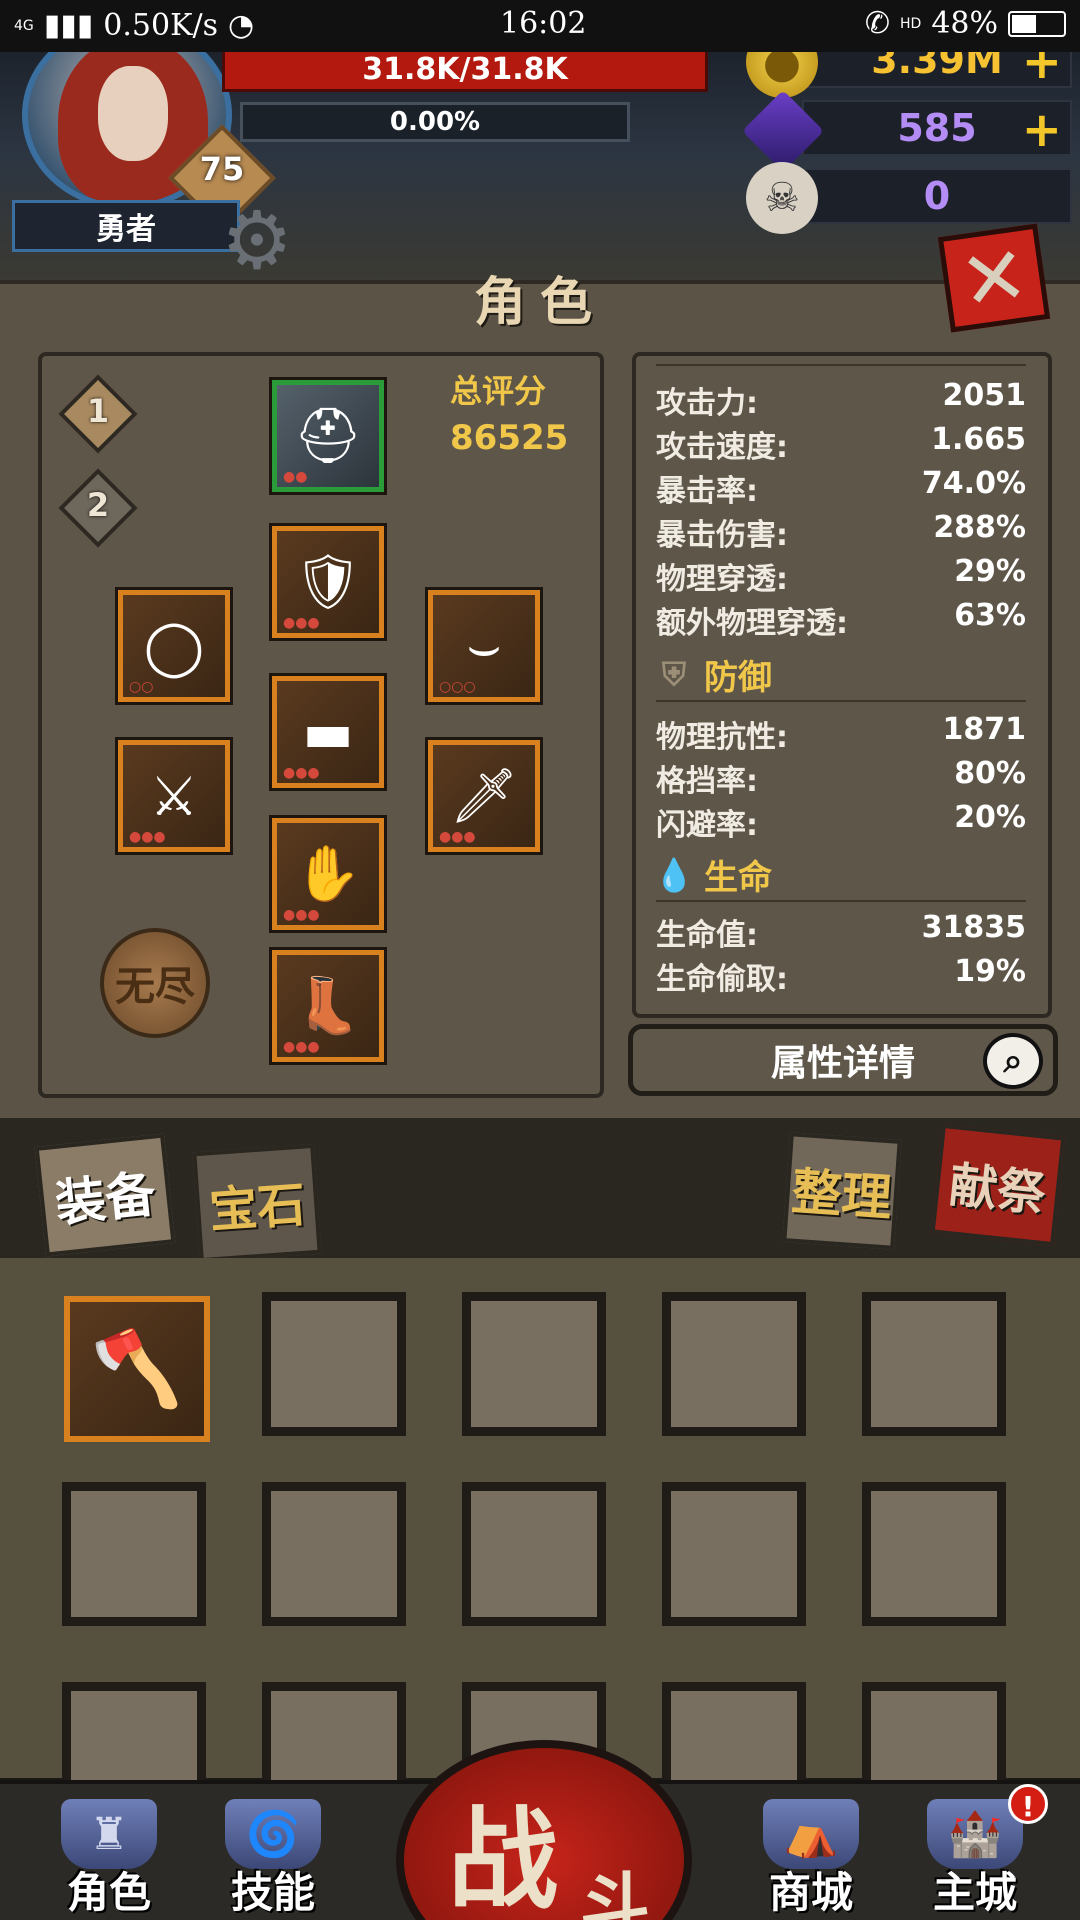 This screenshot has width=1080, height=1920. I want to click on gem-counter: 585 +, so click(906, 131).